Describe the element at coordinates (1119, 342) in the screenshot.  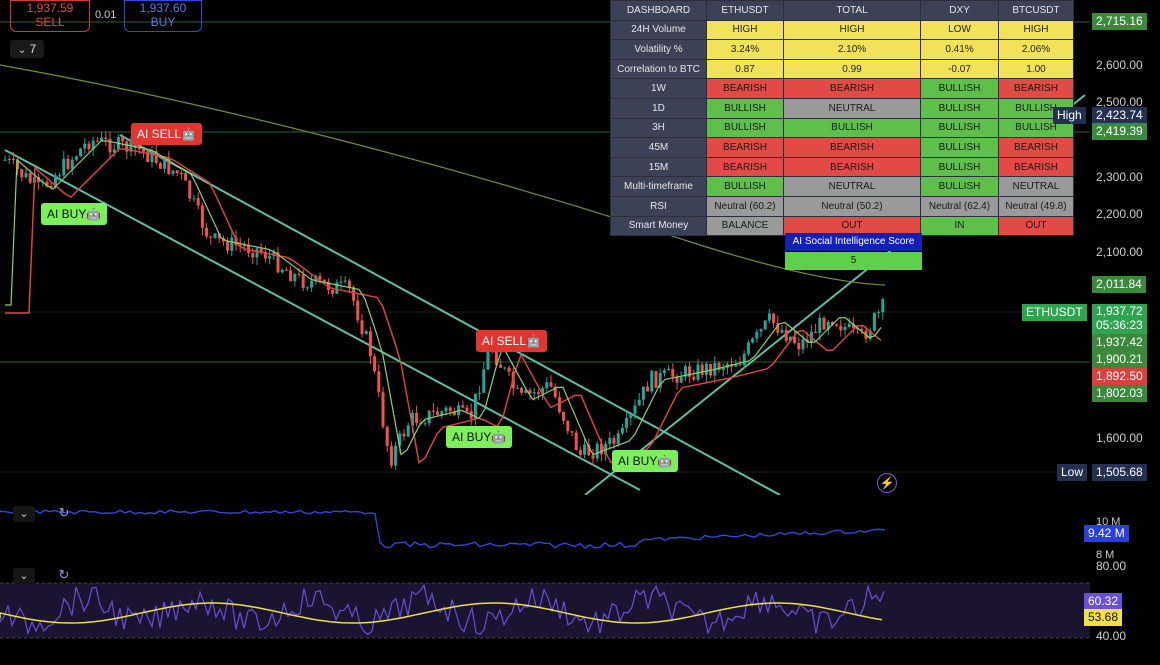
I see `price-label-1937: 1,937.42` at that location.